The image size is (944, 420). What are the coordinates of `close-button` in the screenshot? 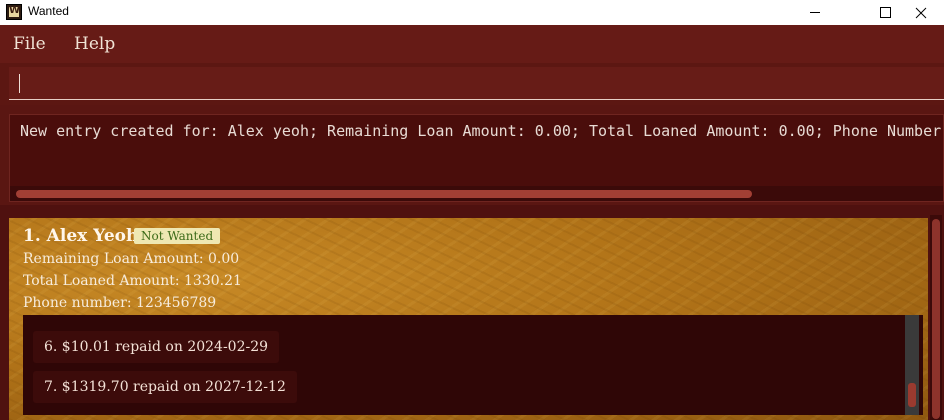 It's located at (921, 12).